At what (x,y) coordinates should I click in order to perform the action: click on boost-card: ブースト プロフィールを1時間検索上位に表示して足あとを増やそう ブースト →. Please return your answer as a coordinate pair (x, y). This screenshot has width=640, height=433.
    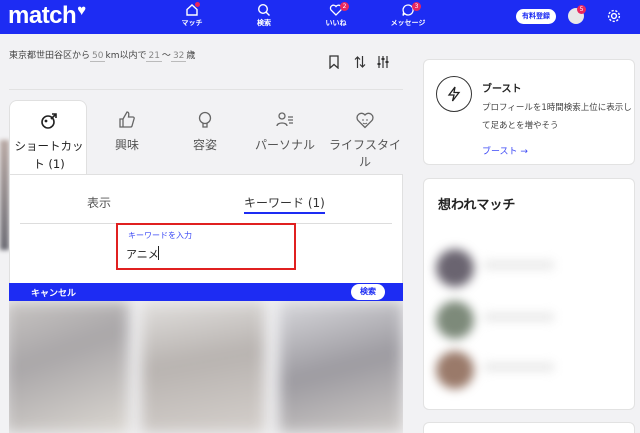
    Looking at the image, I should click on (529, 112).